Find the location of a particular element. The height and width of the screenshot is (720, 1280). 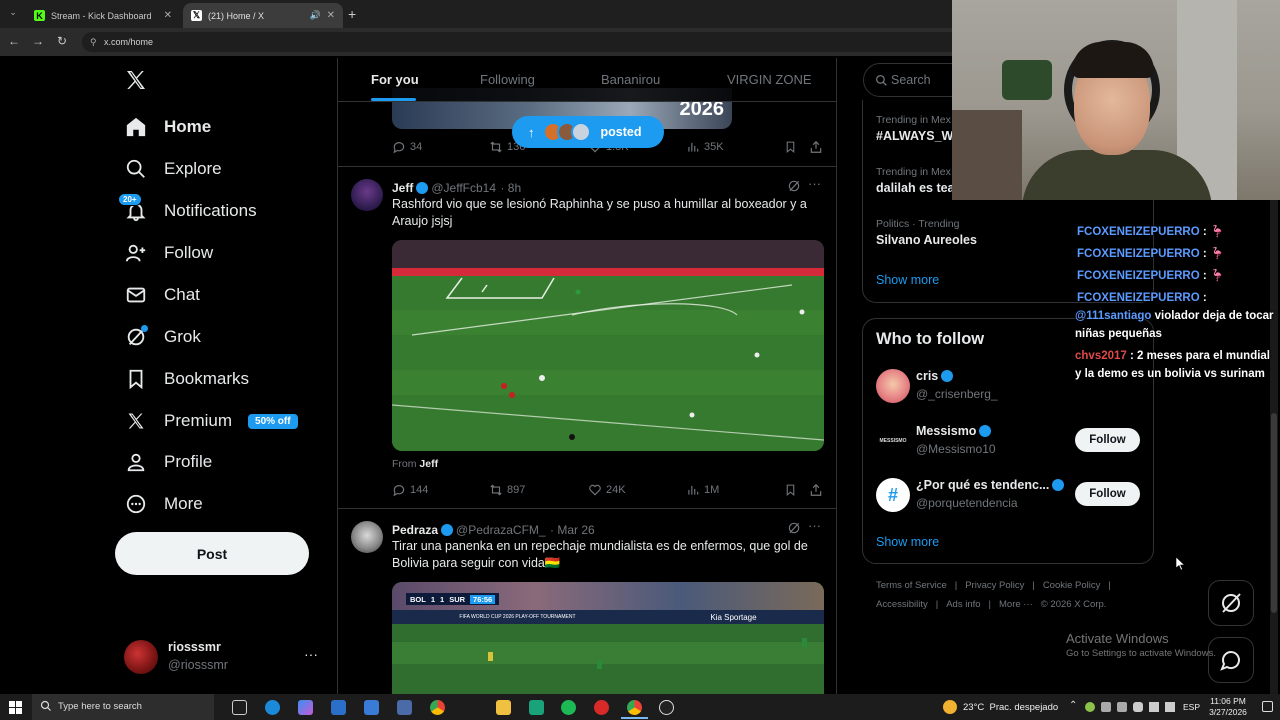

trend-item: Trending in Mex #ALWAYS_WI is located at coordinates (916, 128).